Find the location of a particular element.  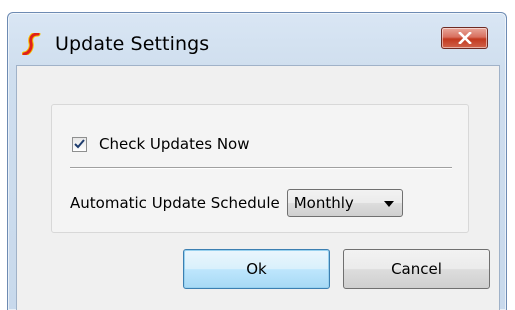

schedule-label: Automatic Update Schedule is located at coordinates (175, 203).